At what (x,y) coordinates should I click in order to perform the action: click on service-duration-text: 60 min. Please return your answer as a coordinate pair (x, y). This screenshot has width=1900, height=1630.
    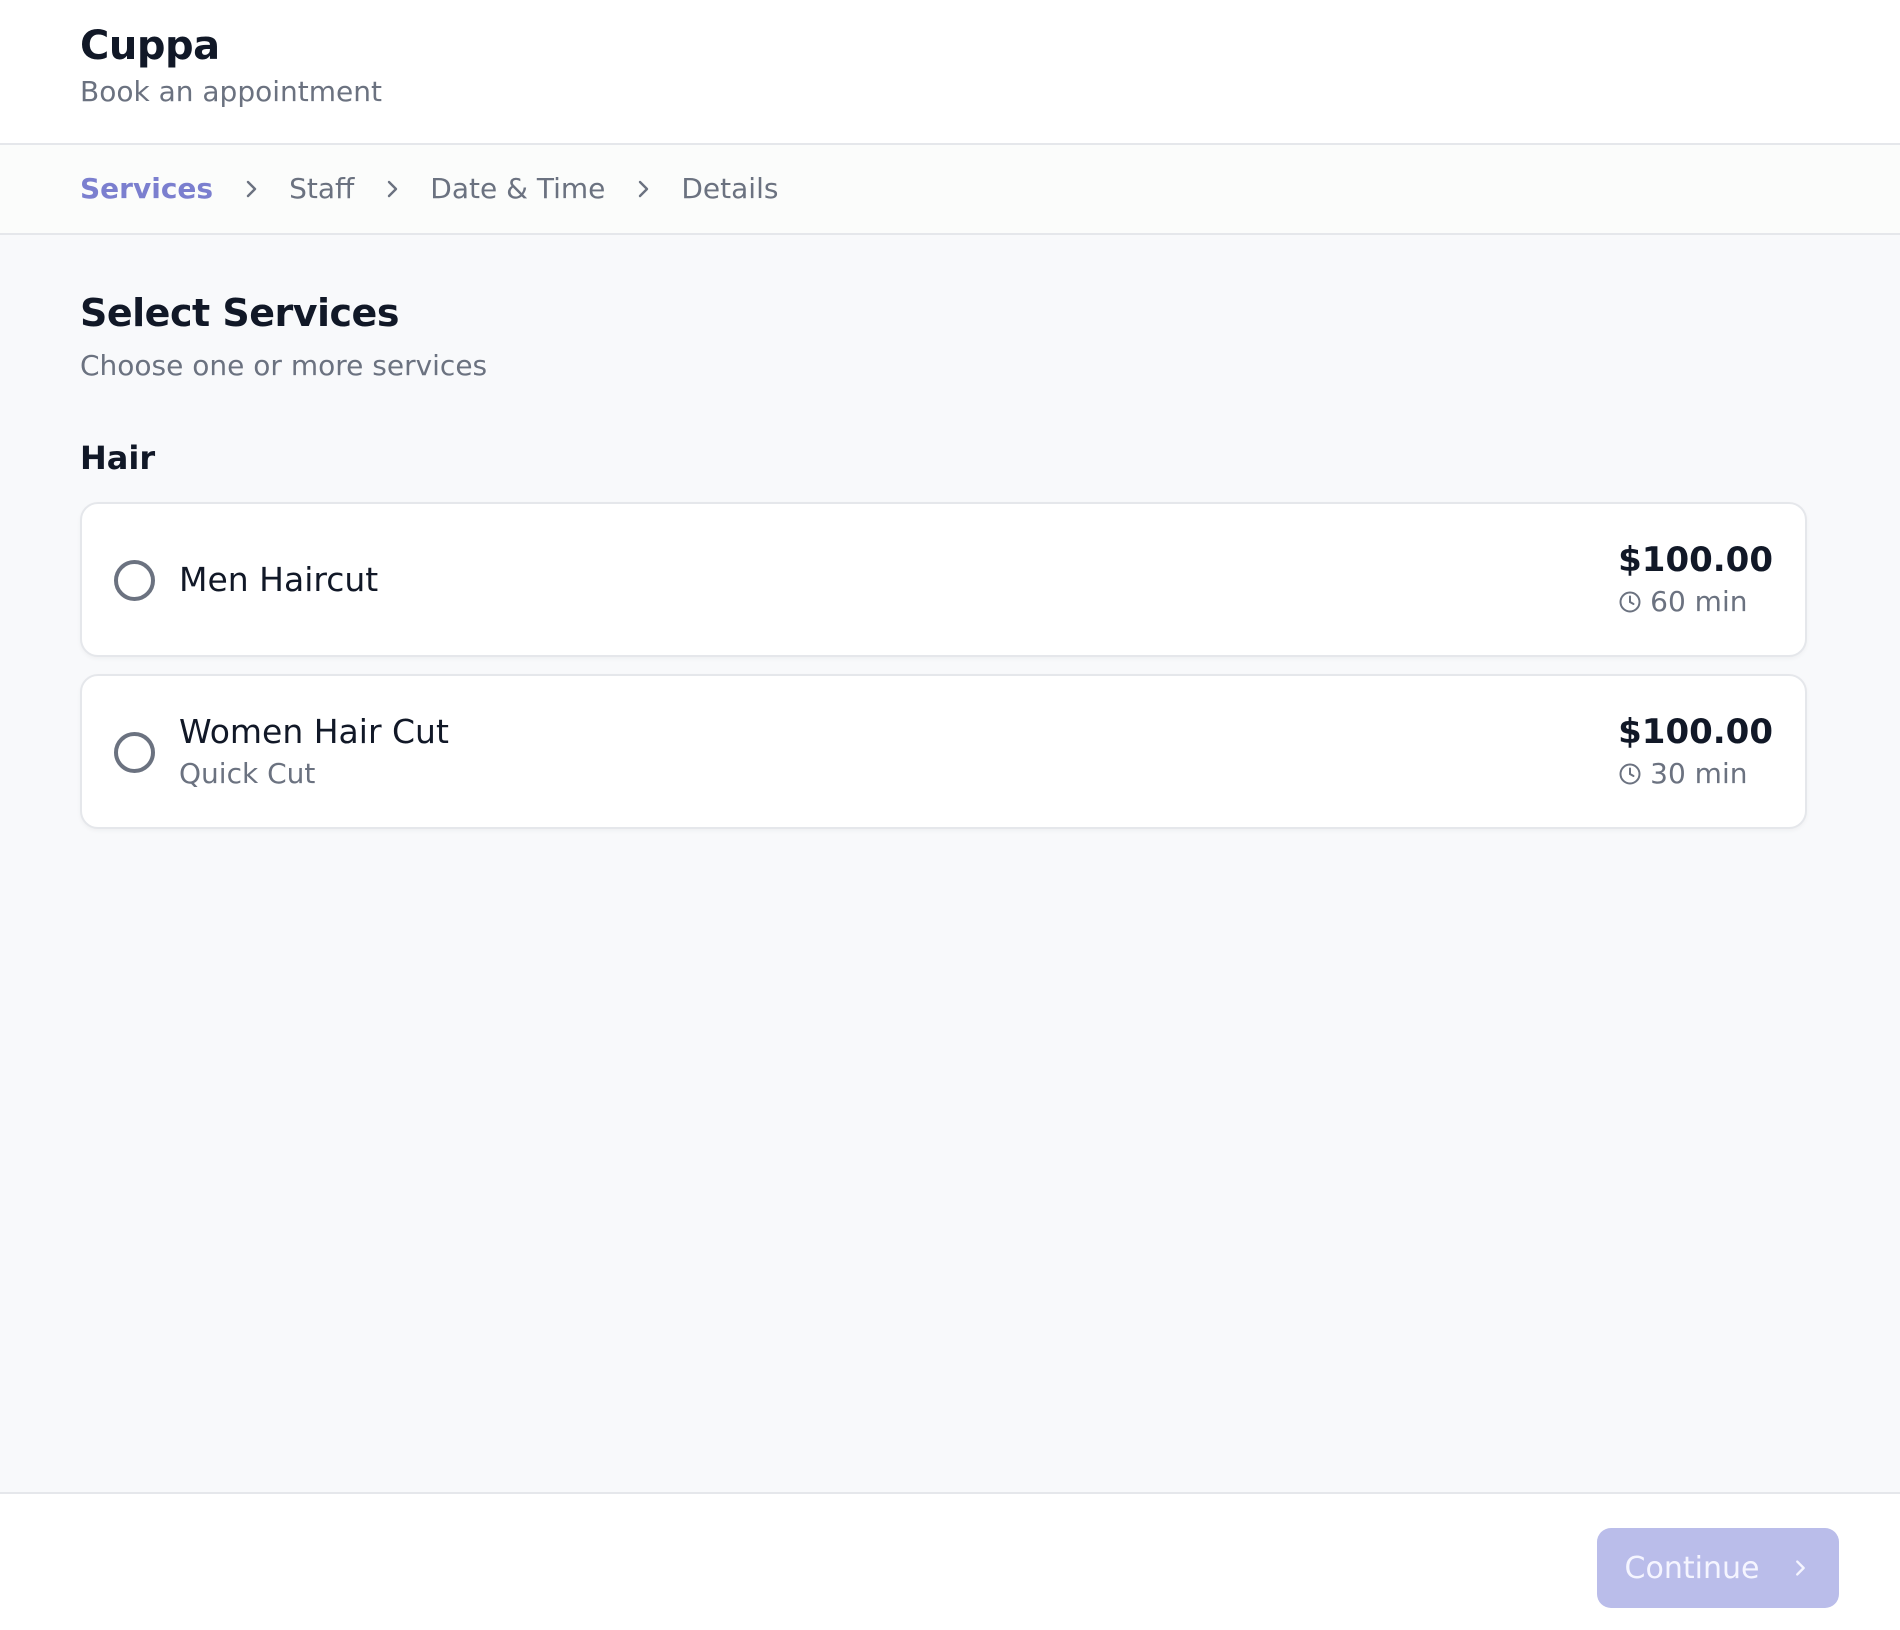
    Looking at the image, I should click on (1699, 601).